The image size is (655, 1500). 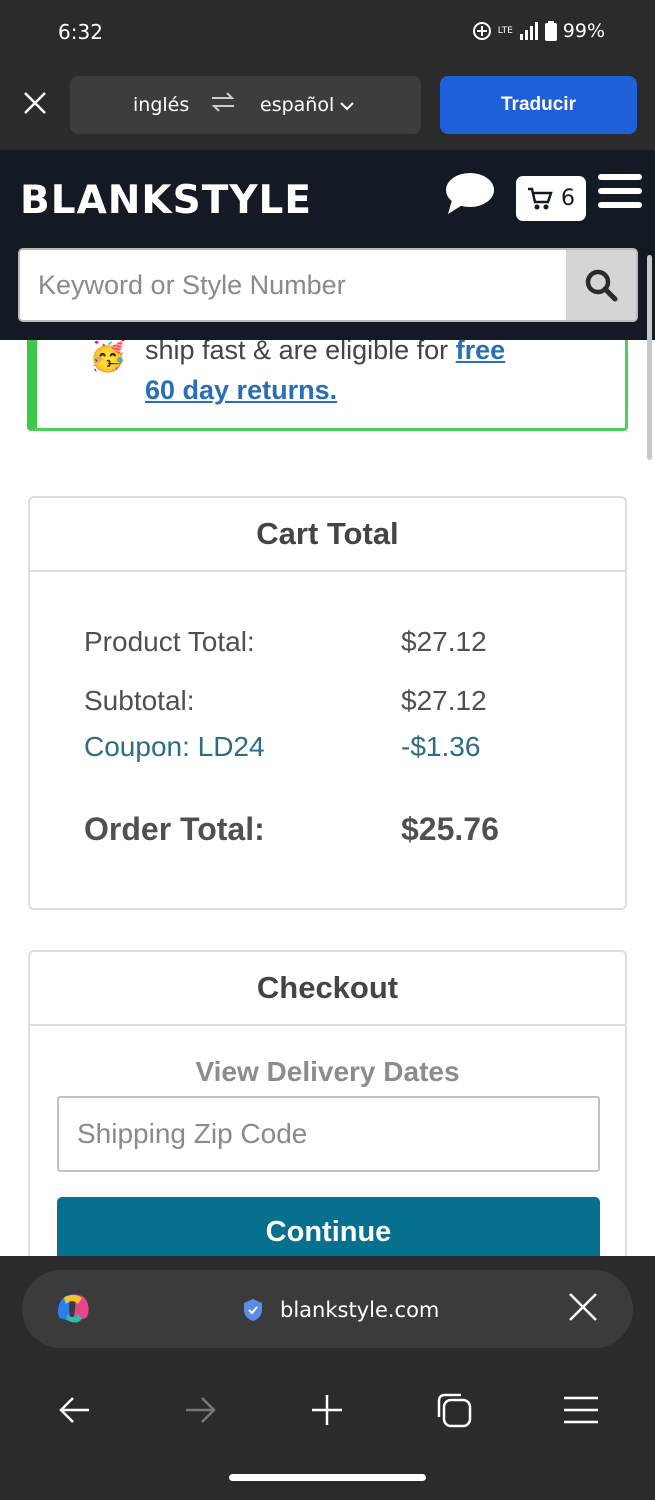 What do you see at coordinates (327, 33) in the screenshot?
I see `status-bar: 6:32 LTE 99%` at bounding box center [327, 33].